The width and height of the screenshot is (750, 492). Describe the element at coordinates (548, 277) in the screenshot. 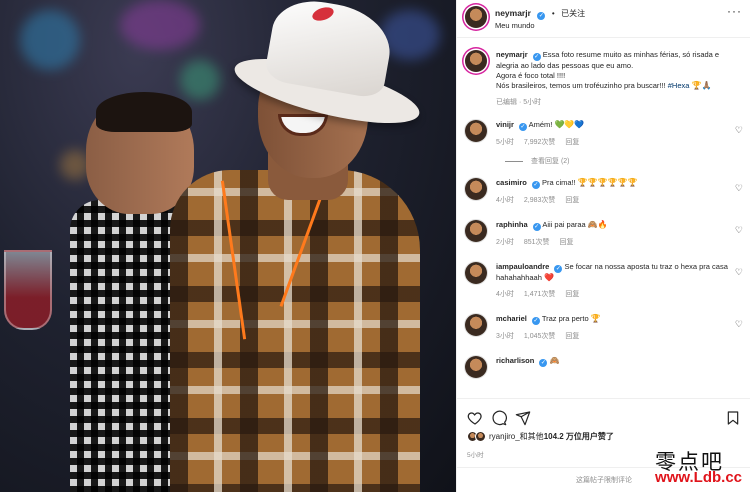

I see `comment-emoji: ❤️` at that location.